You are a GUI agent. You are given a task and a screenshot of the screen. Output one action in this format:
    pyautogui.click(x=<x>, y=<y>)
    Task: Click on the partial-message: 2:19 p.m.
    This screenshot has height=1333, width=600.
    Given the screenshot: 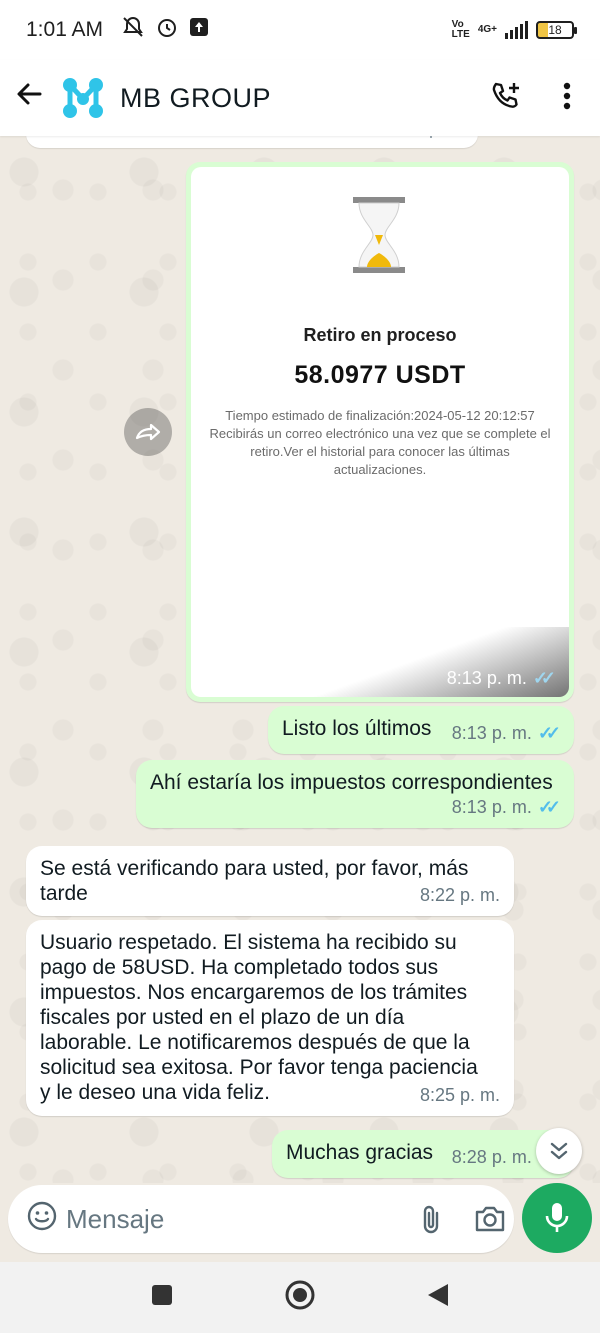 What is the action you would take?
    pyautogui.click(x=252, y=142)
    